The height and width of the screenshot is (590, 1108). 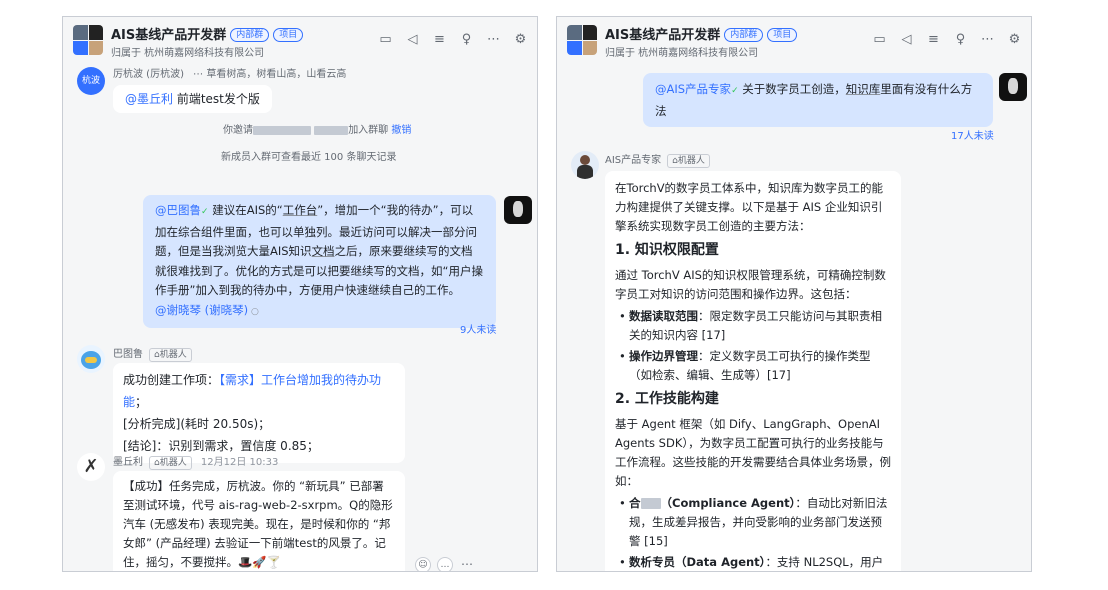 I want to click on more-actions-icon: ⋯, so click(x=467, y=564).